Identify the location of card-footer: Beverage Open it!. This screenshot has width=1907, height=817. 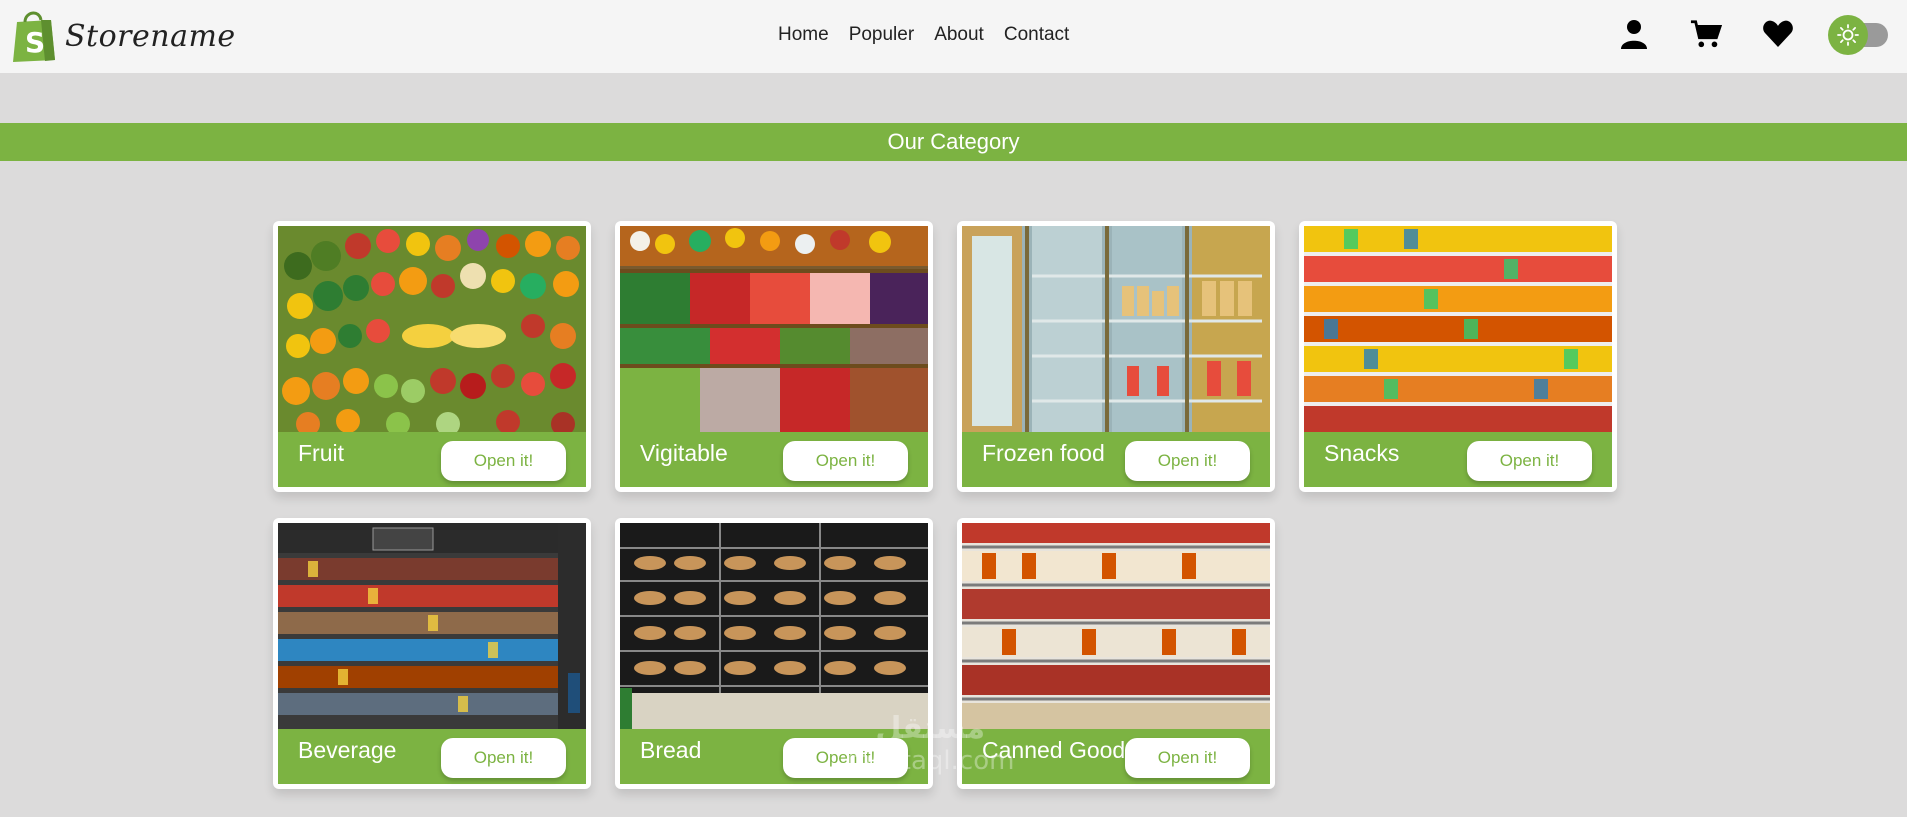
(432, 756).